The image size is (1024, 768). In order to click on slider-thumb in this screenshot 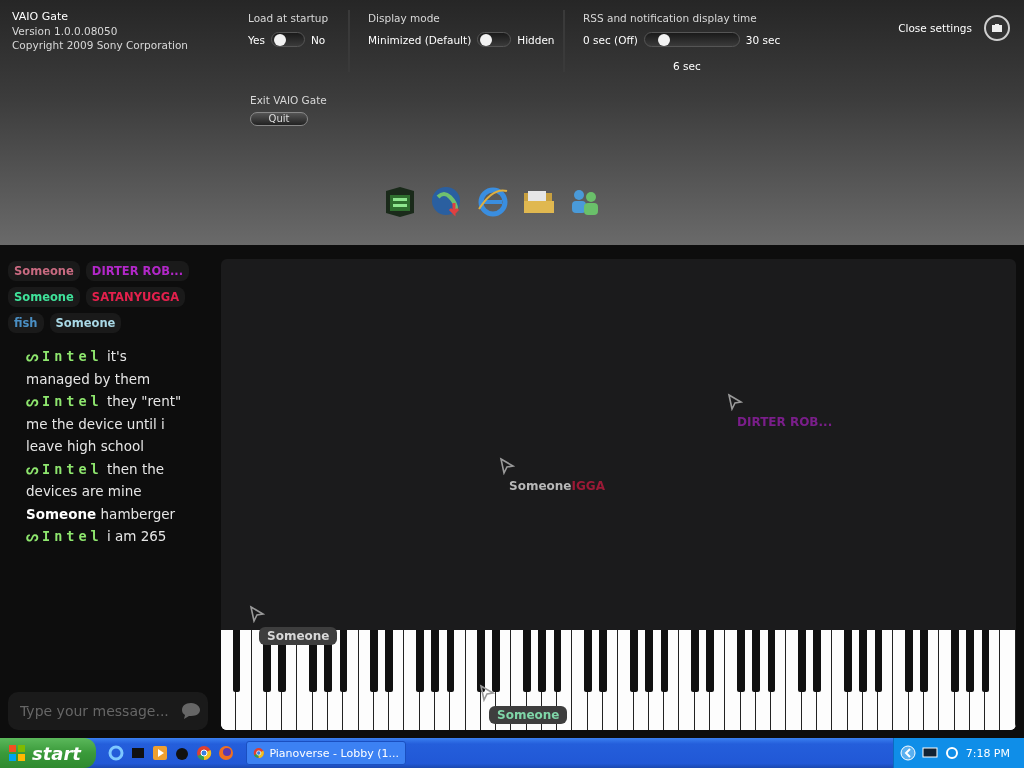, I will do `click(663, 40)`.